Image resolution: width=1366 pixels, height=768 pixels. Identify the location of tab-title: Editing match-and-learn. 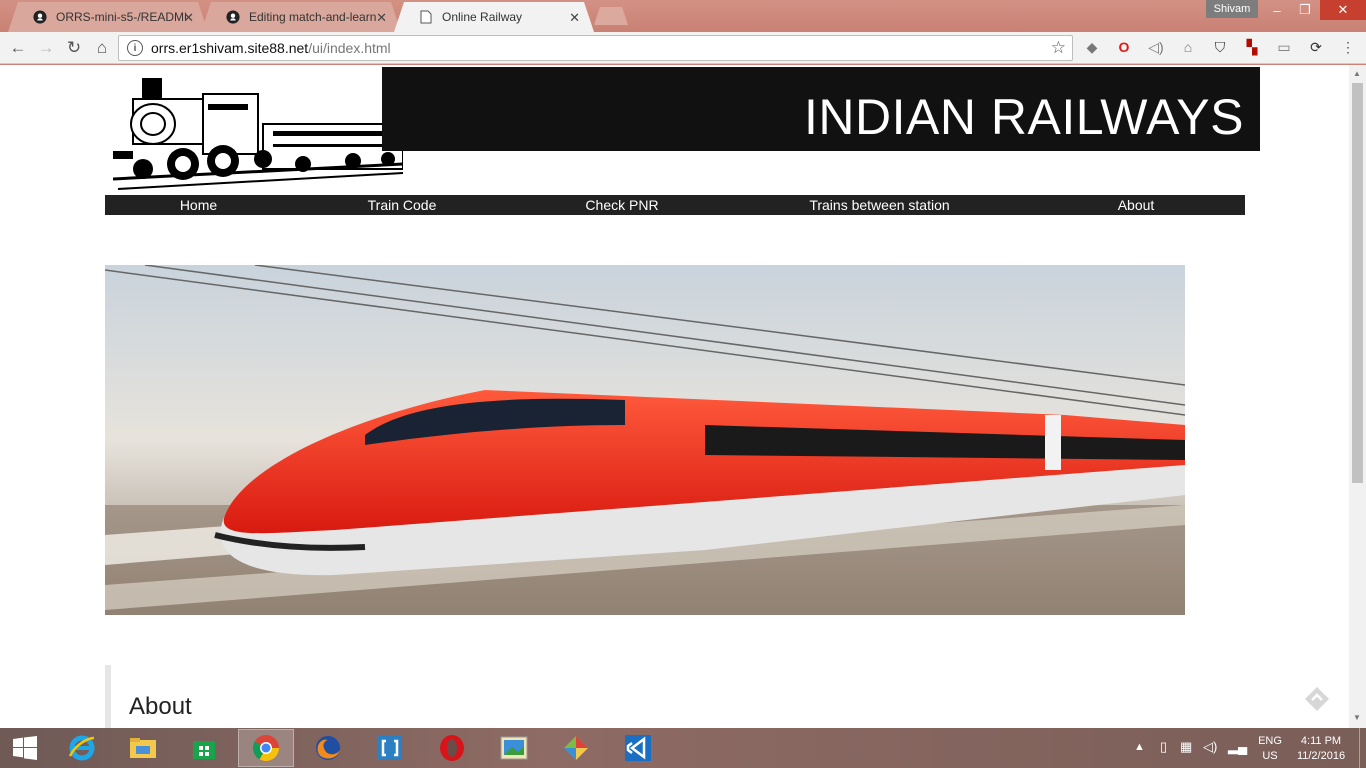
(313, 17).